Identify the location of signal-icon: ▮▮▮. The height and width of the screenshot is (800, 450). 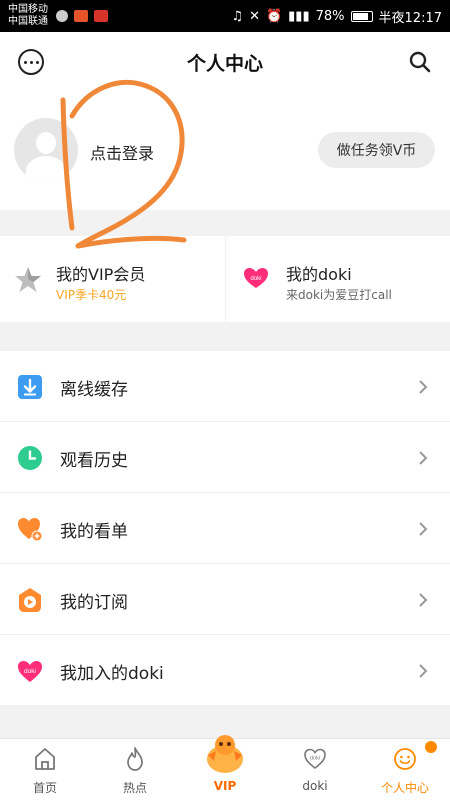
(299, 16).